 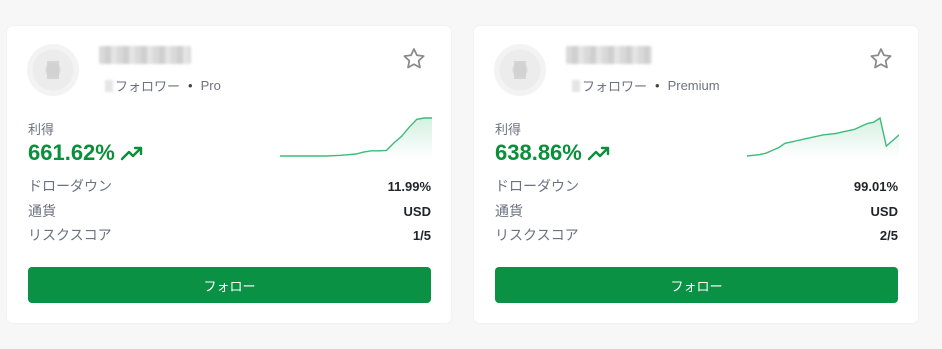 I want to click on stat-value: 99.01%, so click(x=875, y=186).